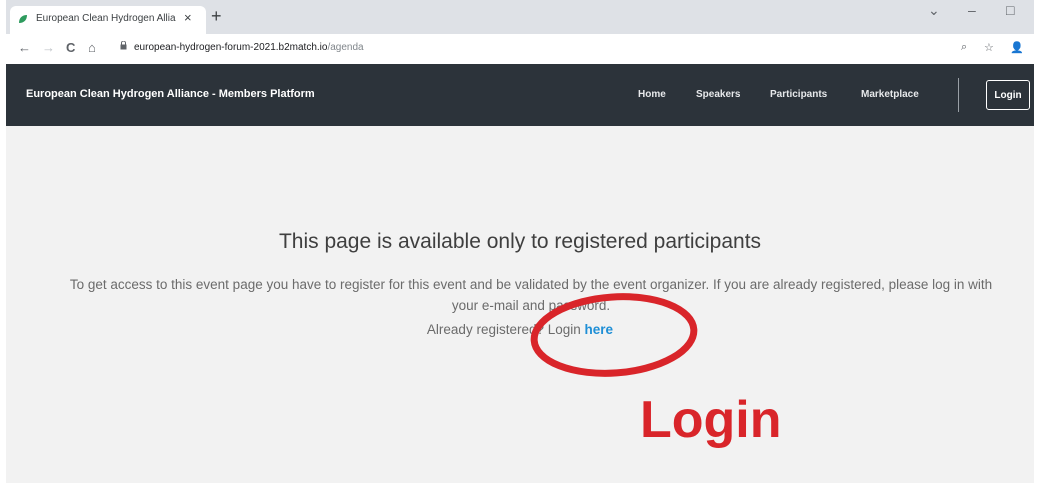 This screenshot has width=1040, height=483. I want to click on home-icon: ⌂, so click(92, 47).